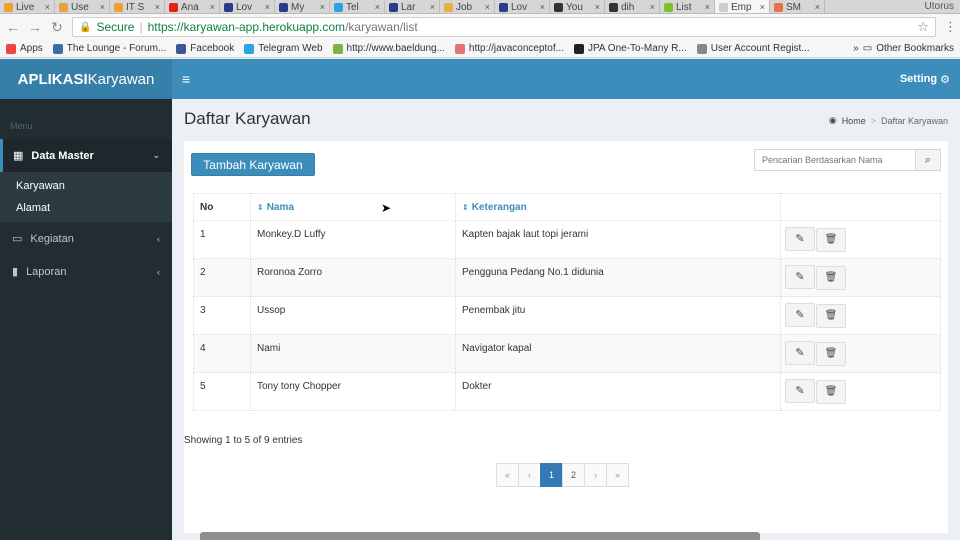  I want to click on bookmark-item: Facebook, so click(205, 48).